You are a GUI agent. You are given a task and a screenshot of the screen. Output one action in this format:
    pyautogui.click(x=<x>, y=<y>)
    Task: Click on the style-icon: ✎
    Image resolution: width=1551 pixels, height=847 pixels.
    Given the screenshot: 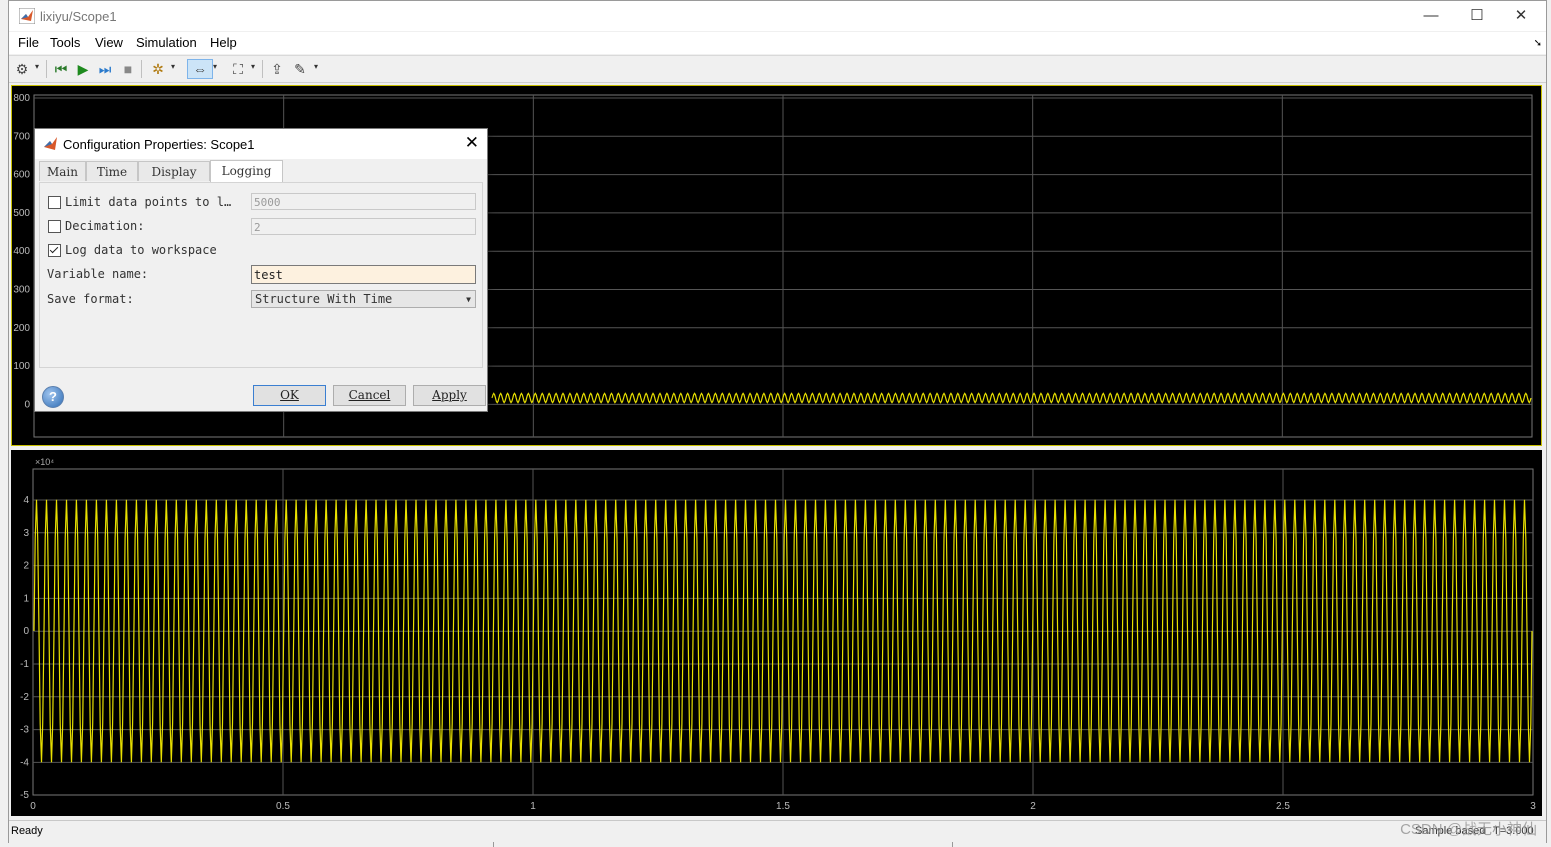 What is the action you would take?
    pyautogui.click(x=300, y=69)
    